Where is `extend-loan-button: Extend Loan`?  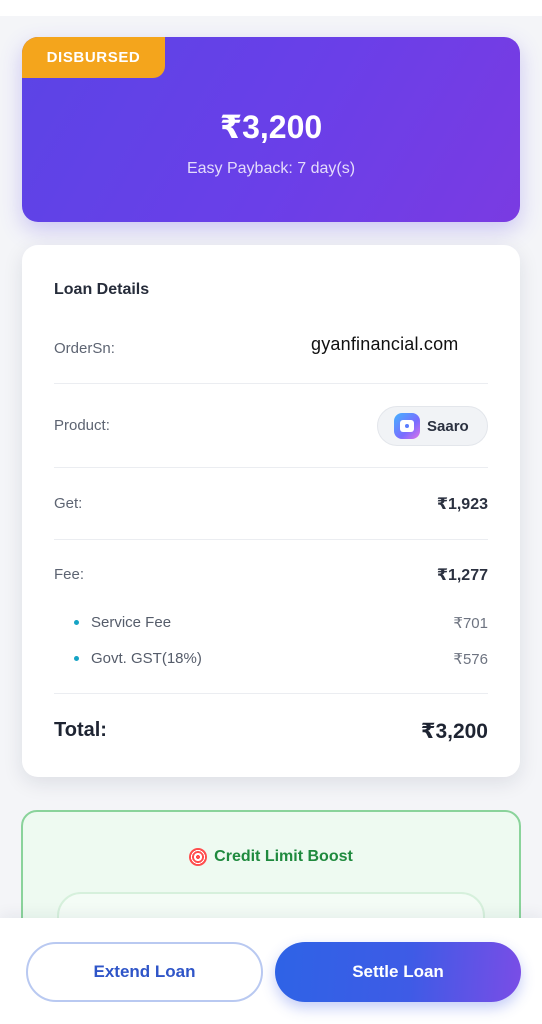 extend-loan-button: Extend Loan is located at coordinates (144, 972).